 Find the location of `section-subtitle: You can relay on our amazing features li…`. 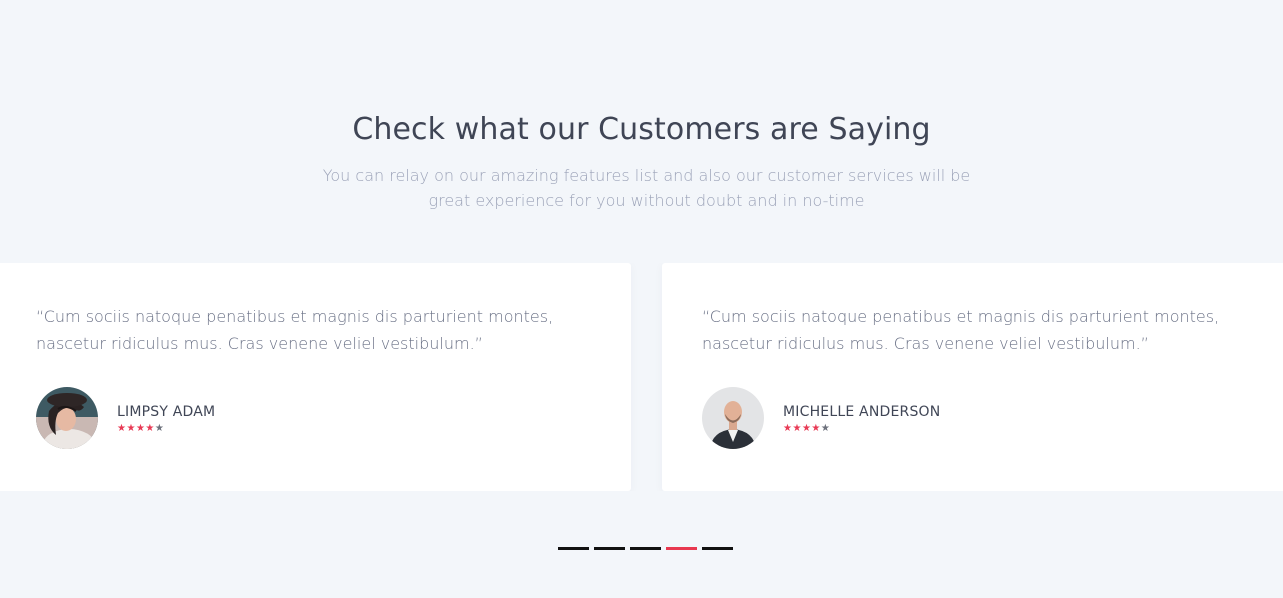

section-subtitle: You can relay on our amazing features li… is located at coordinates (646, 188).